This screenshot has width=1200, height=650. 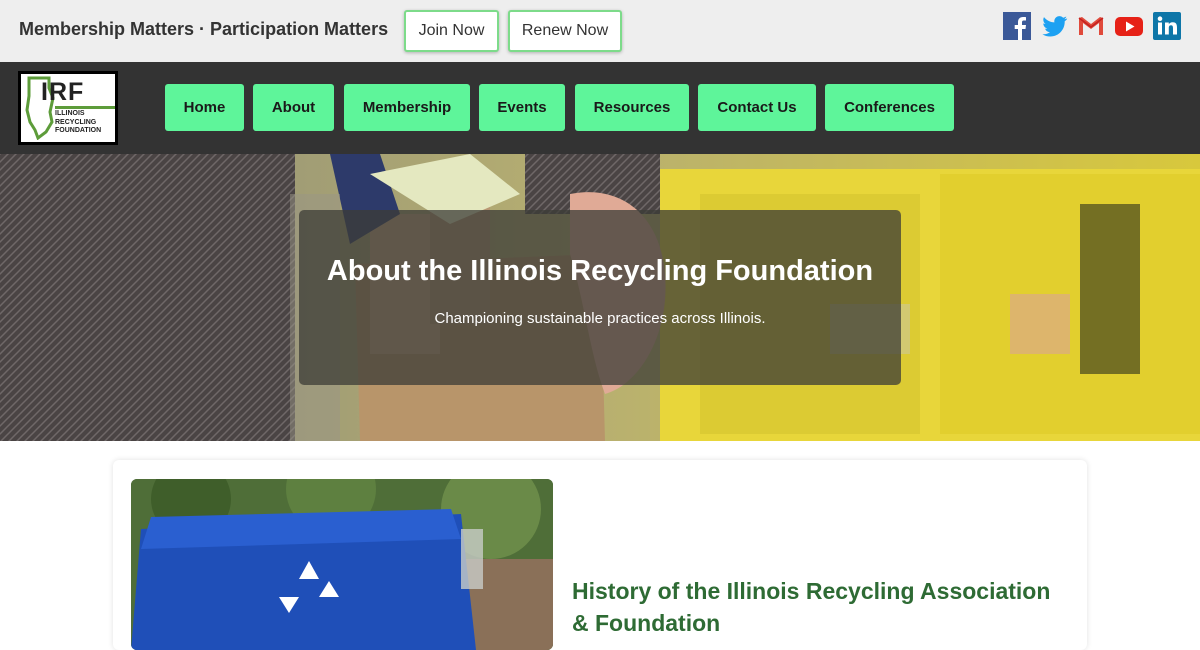 What do you see at coordinates (85, 107) in the screenshot?
I see `logo-underline` at bounding box center [85, 107].